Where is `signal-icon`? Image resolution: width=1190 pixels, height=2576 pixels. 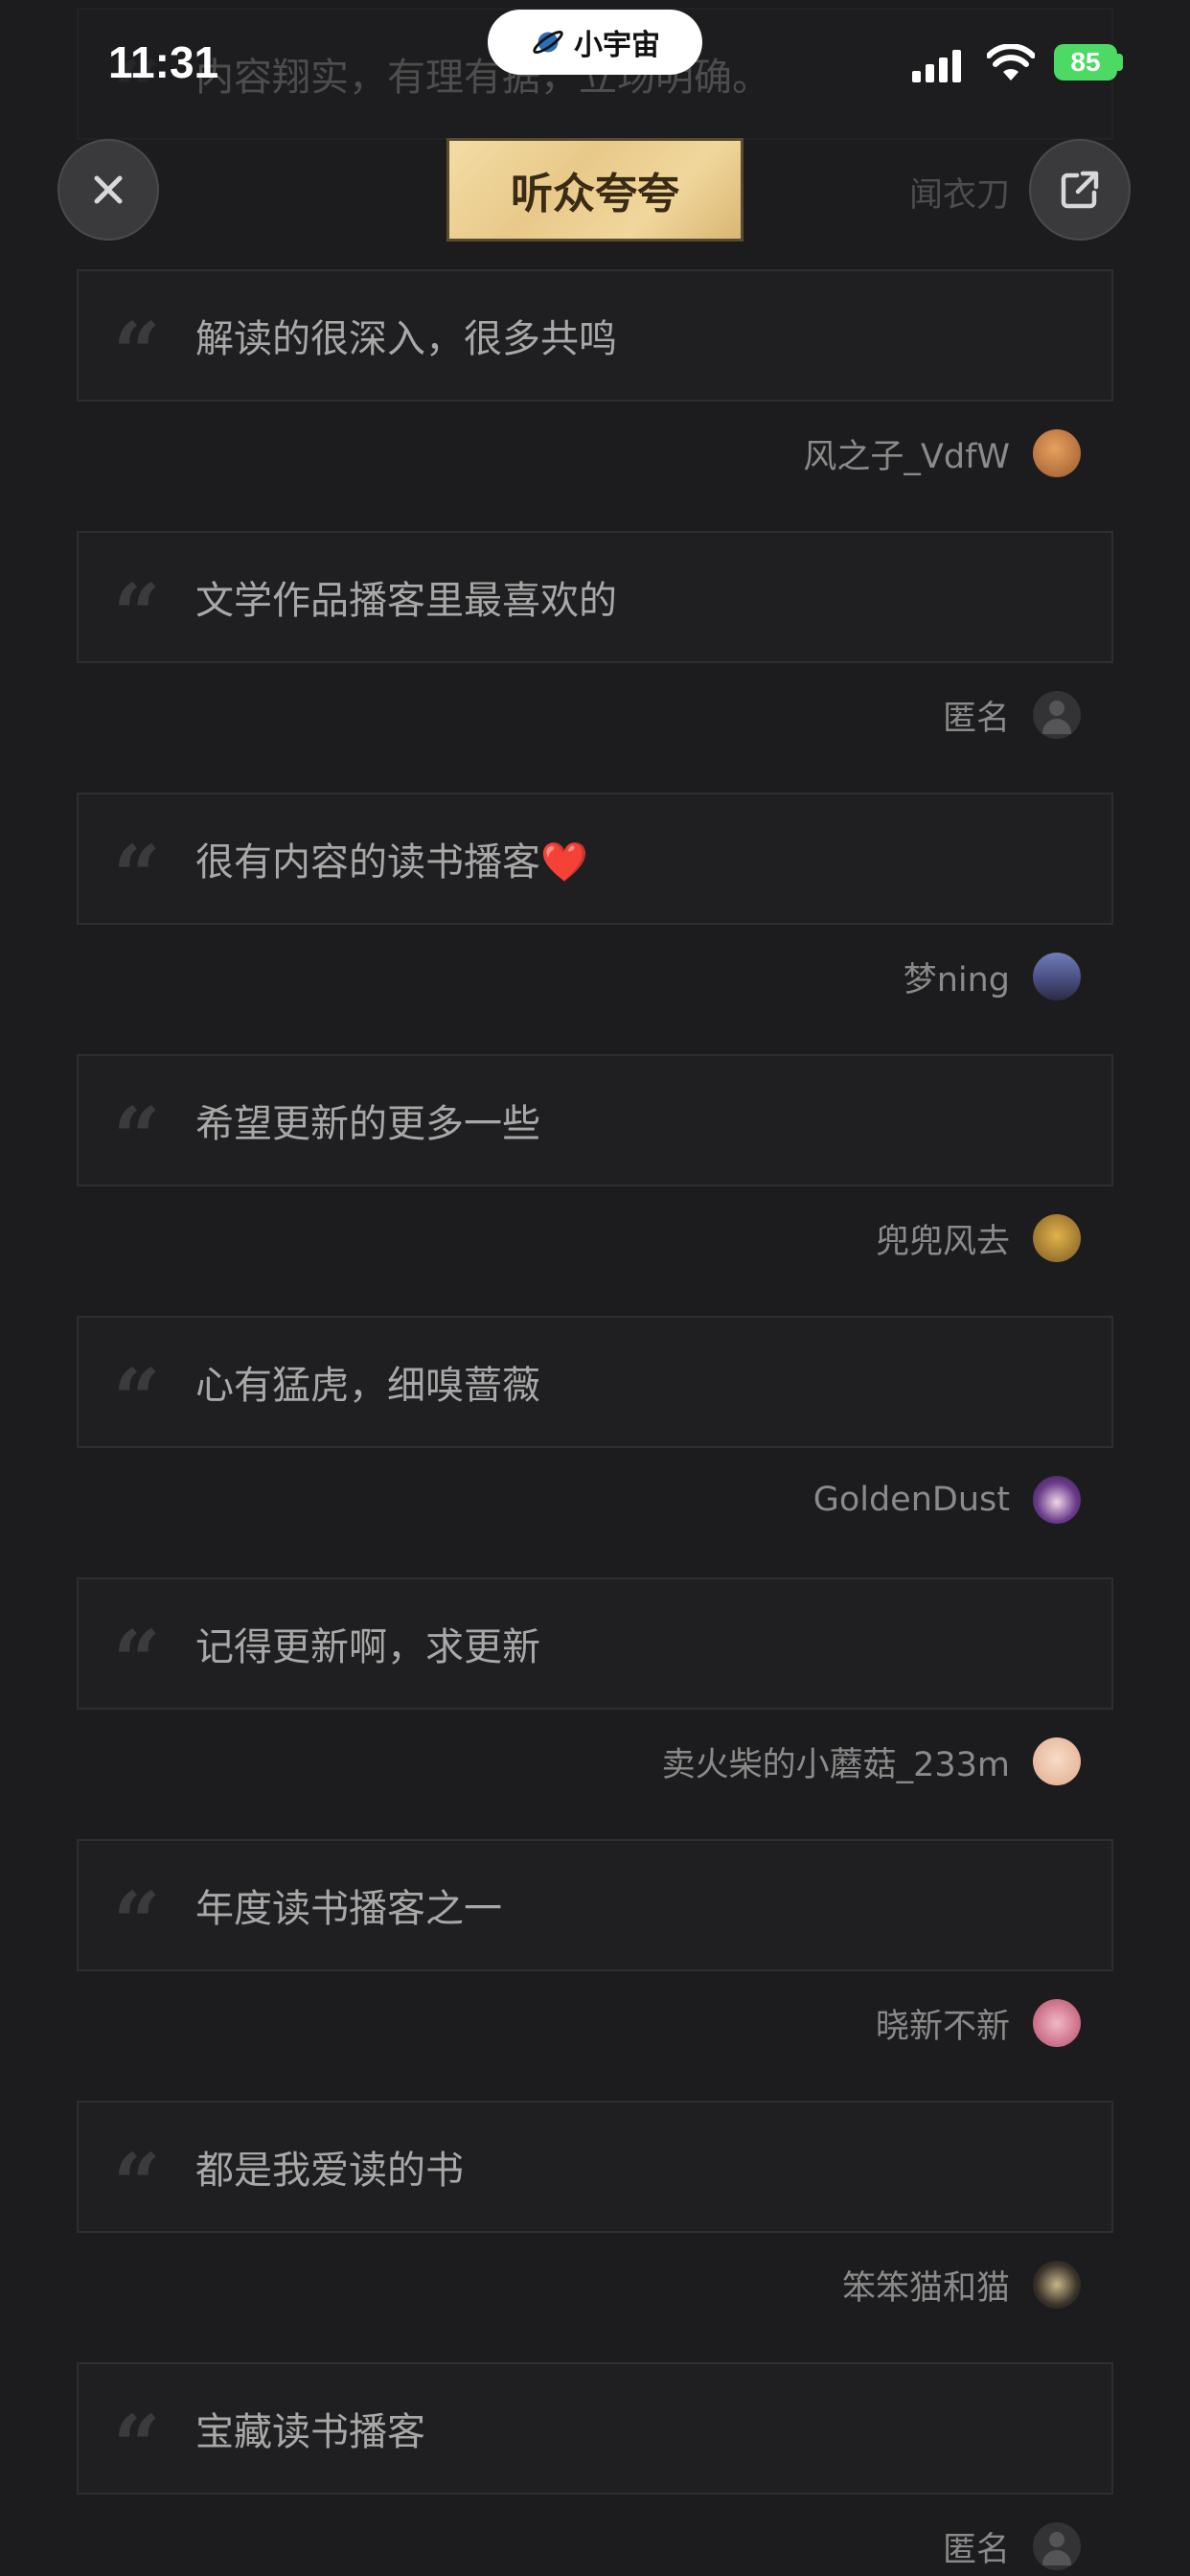
signal-icon is located at coordinates (936, 66).